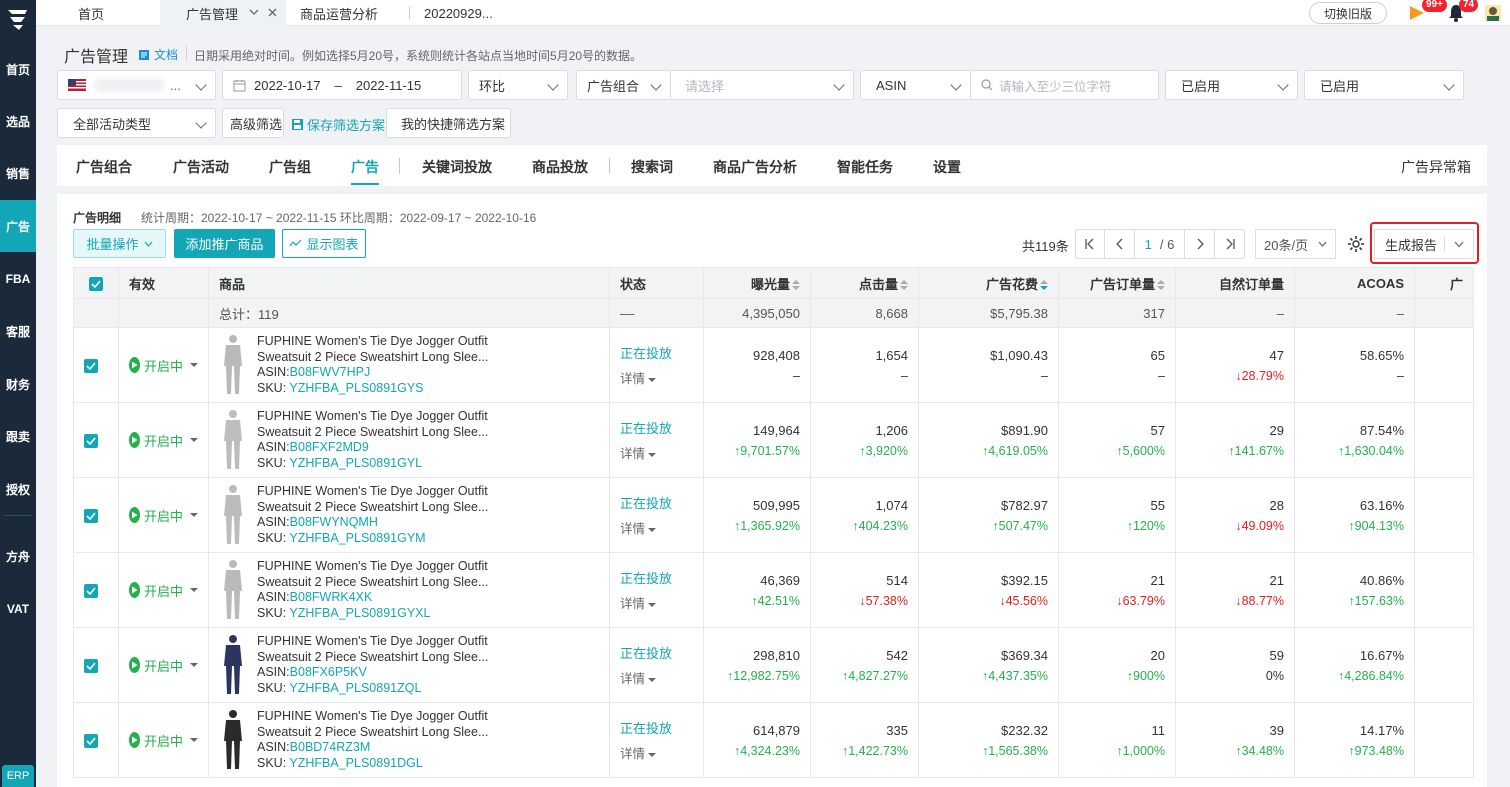 The width and height of the screenshot is (1510, 787). Describe the element at coordinates (947, 171) in the screenshot. I see `tab-settings: 设置` at that location.